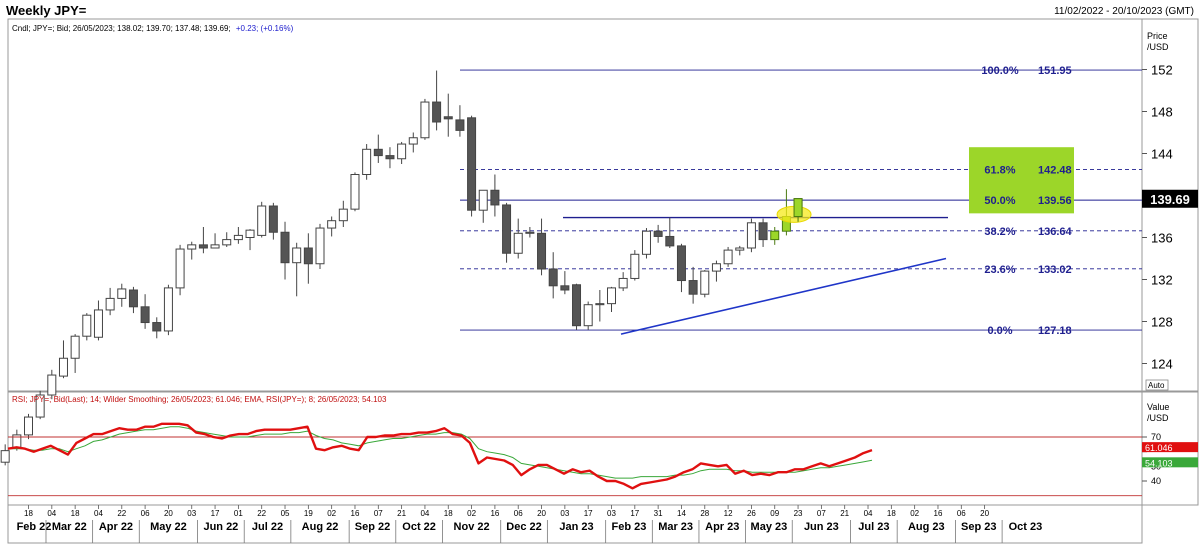  Describe the element at coordinates (1055, 201) in the screenshot. I see `fib-value-label: 139.56` at that location.